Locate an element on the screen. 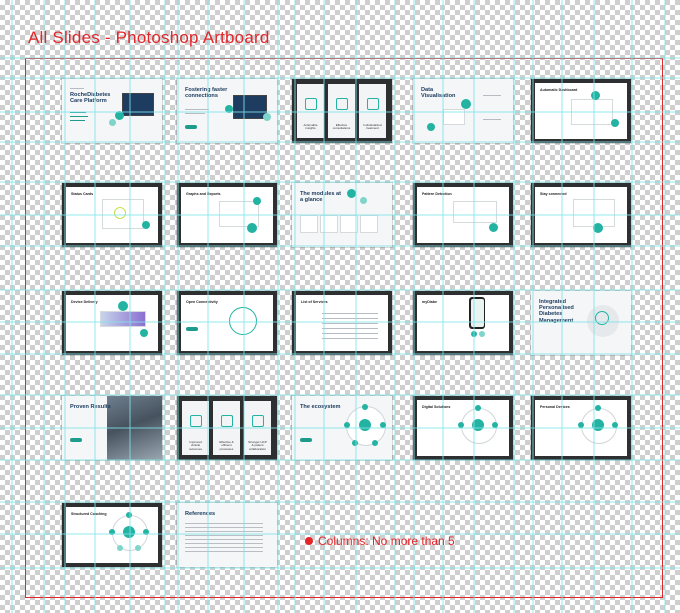 This screenshot has width=680, height=613. slide-structured-coaching: Structured Coaching is located at coordinates (112, 535).